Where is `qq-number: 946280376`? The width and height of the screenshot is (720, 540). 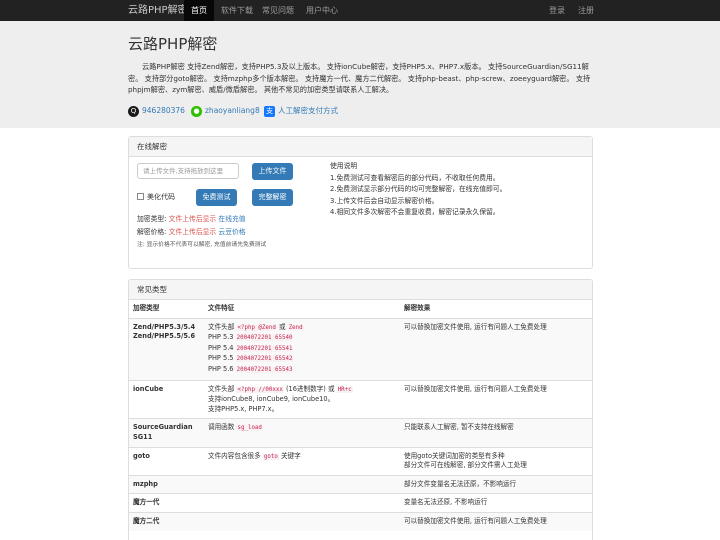 qq-number: 946280376 is located at coordinates (163, 110).